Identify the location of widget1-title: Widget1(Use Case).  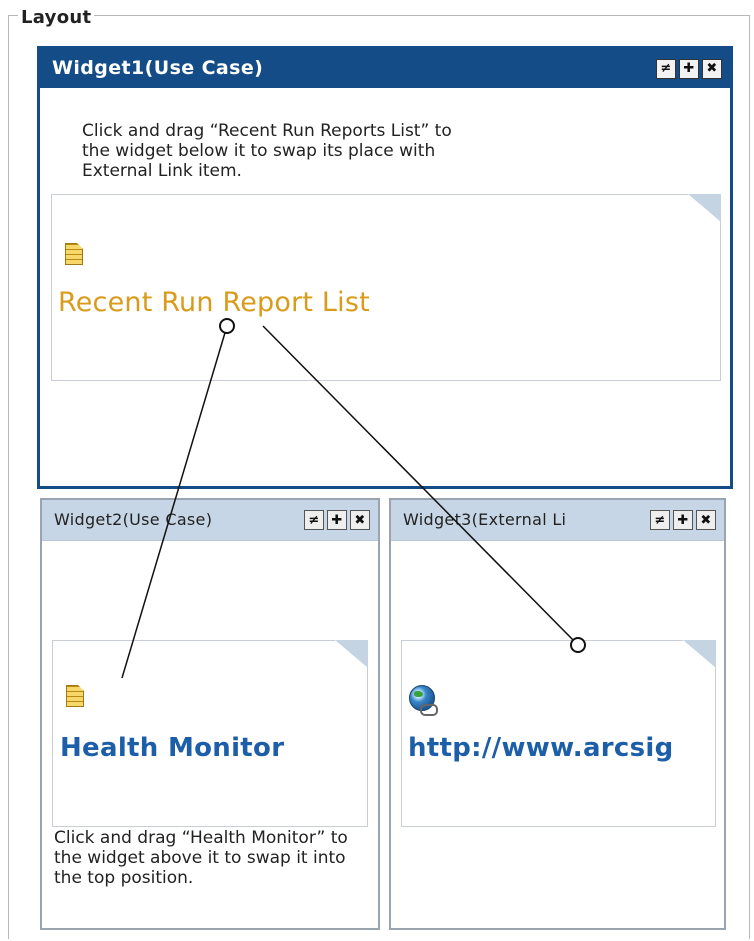
(158, 68).